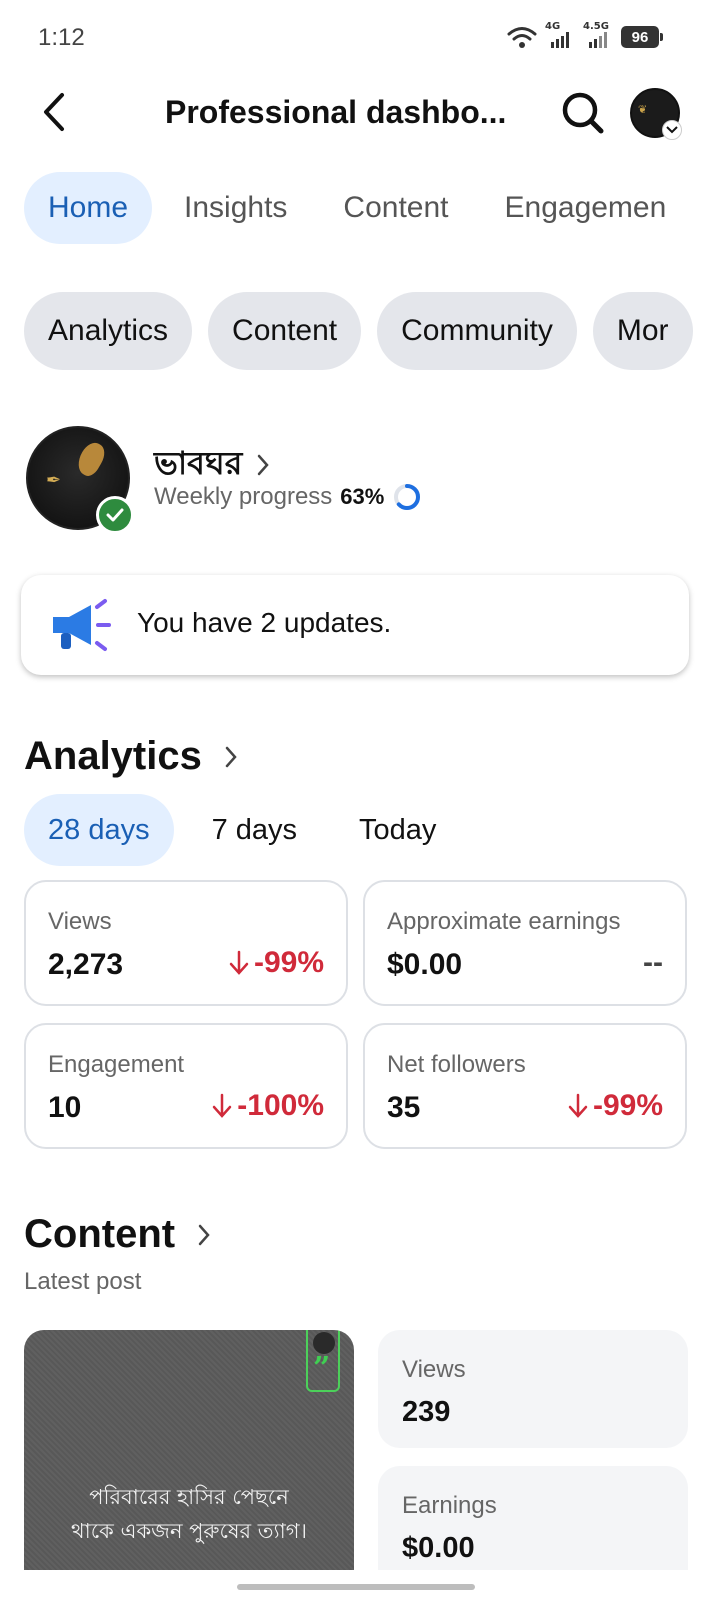  I want to click on back-arrow-icon, so click(54, 112).